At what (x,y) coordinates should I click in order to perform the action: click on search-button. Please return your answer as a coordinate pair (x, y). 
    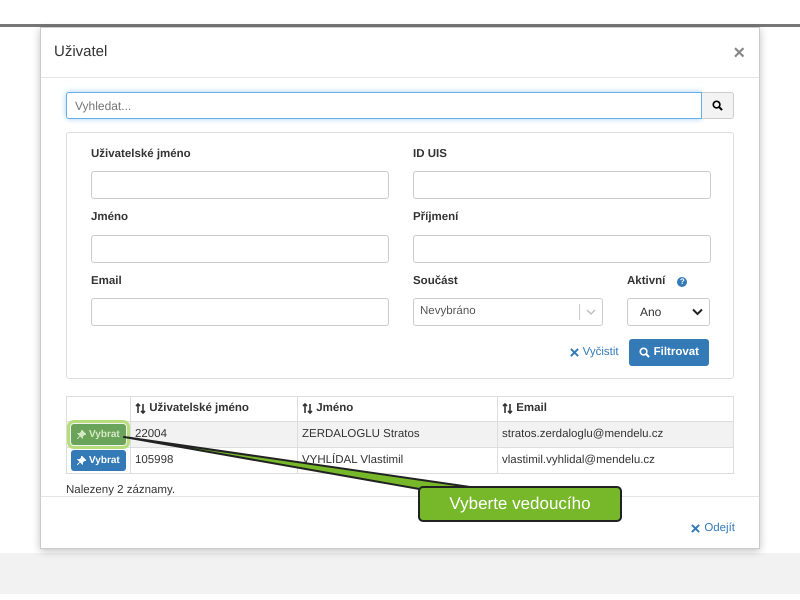
    Looking at the image, I should click on (718, 105).